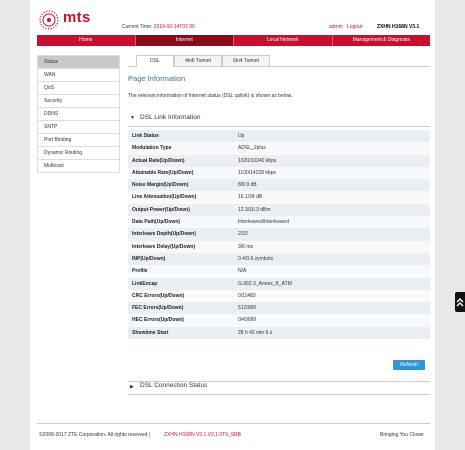  What do you see at coordinates (184, 40) in the screenshot?
I see `nav-internet: Internet` at bounding box center [184, 40].